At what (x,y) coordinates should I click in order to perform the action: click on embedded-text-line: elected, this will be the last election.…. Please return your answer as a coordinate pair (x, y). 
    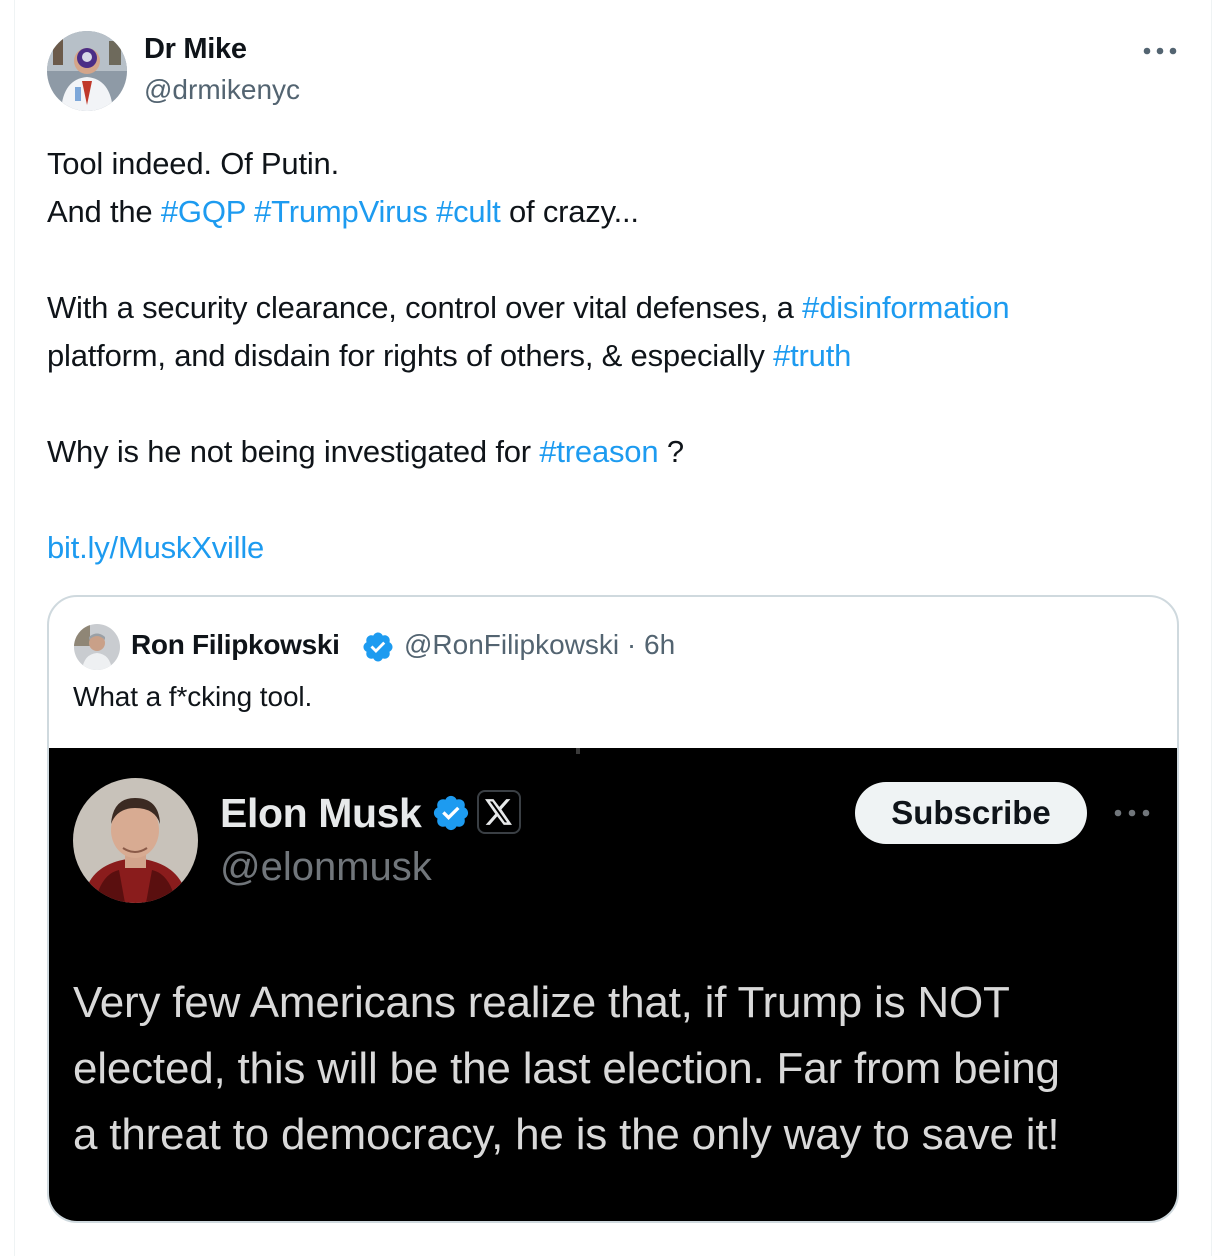
    Looking at the image, I should click on (566, 1068).